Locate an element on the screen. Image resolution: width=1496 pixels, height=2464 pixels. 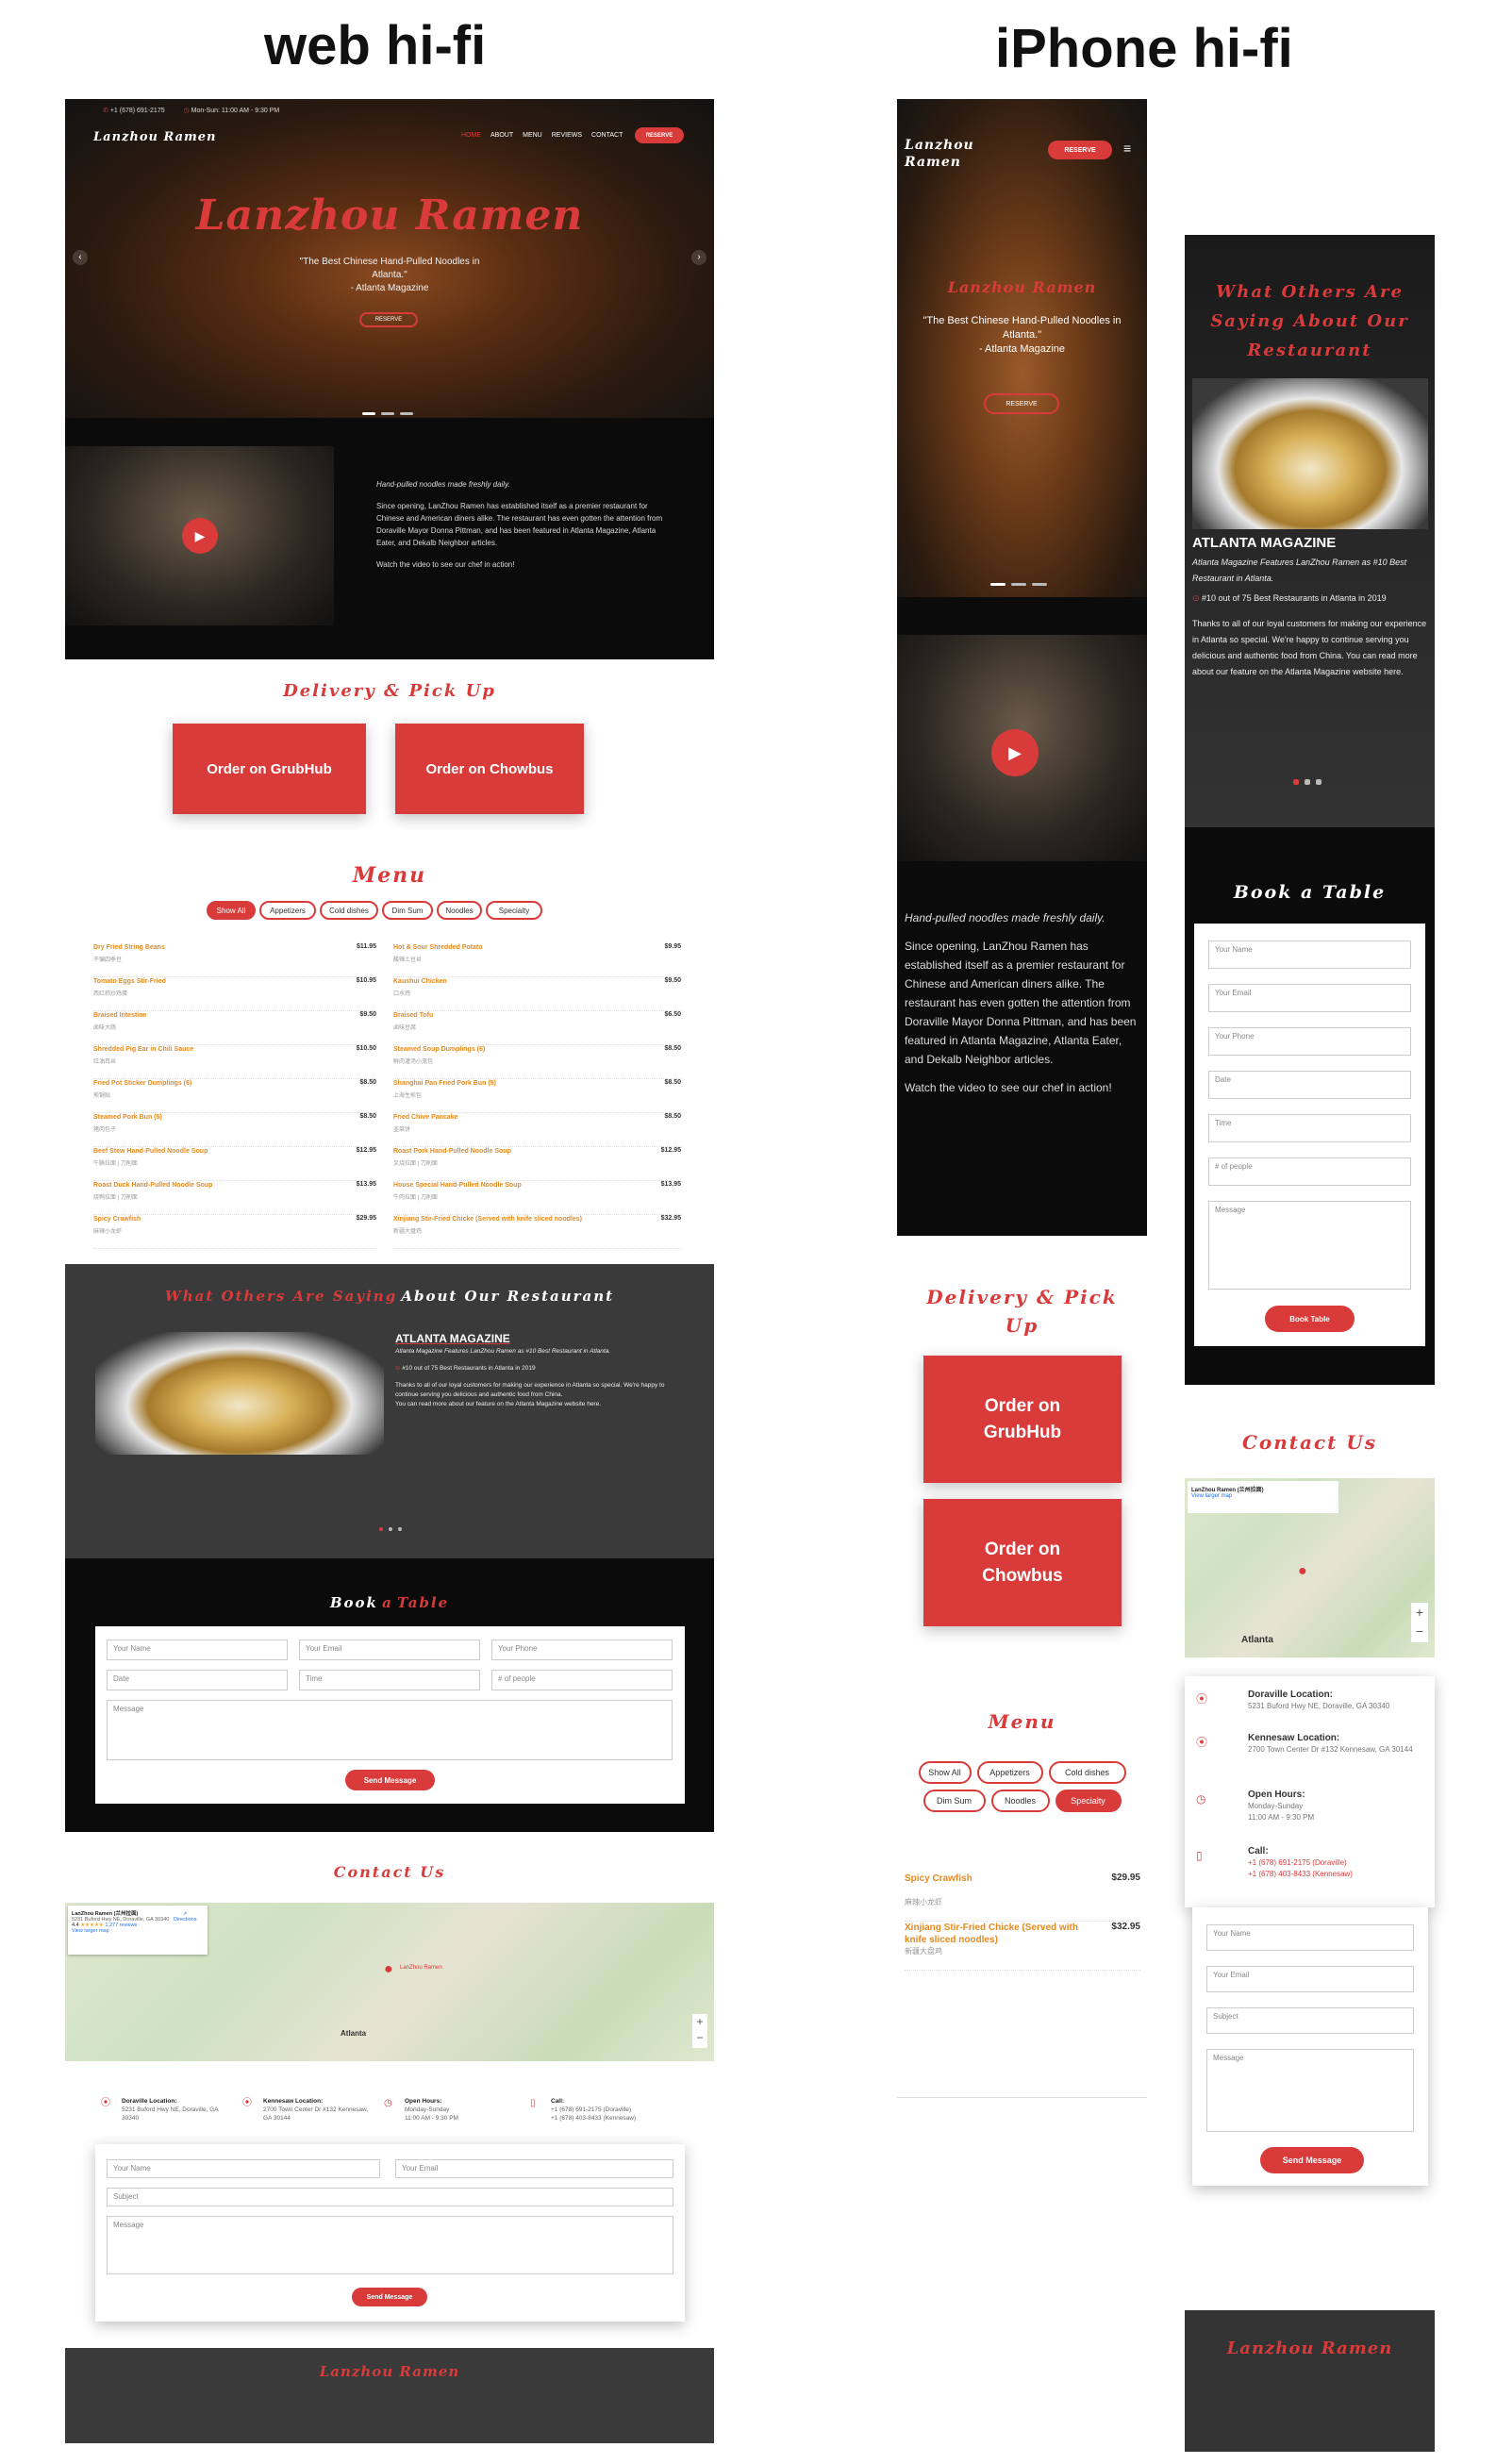
phone-book-people: # of people is located at coordinates (1309, 1172).